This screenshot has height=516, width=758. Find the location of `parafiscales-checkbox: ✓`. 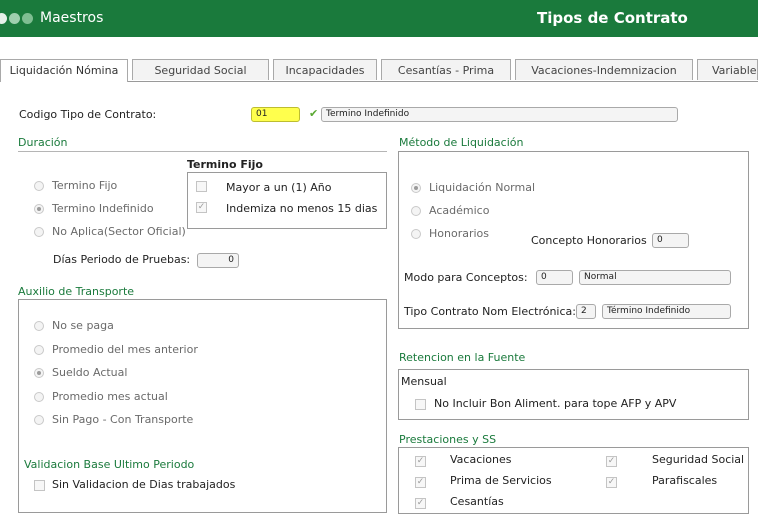

parafiscales-checkbox: ✓ is located at coordinates (611, 482).